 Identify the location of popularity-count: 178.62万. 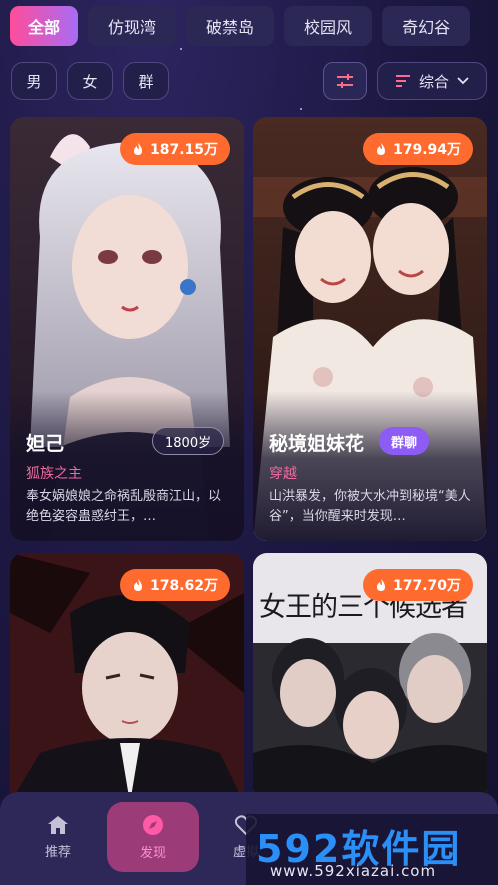
(183, 586).